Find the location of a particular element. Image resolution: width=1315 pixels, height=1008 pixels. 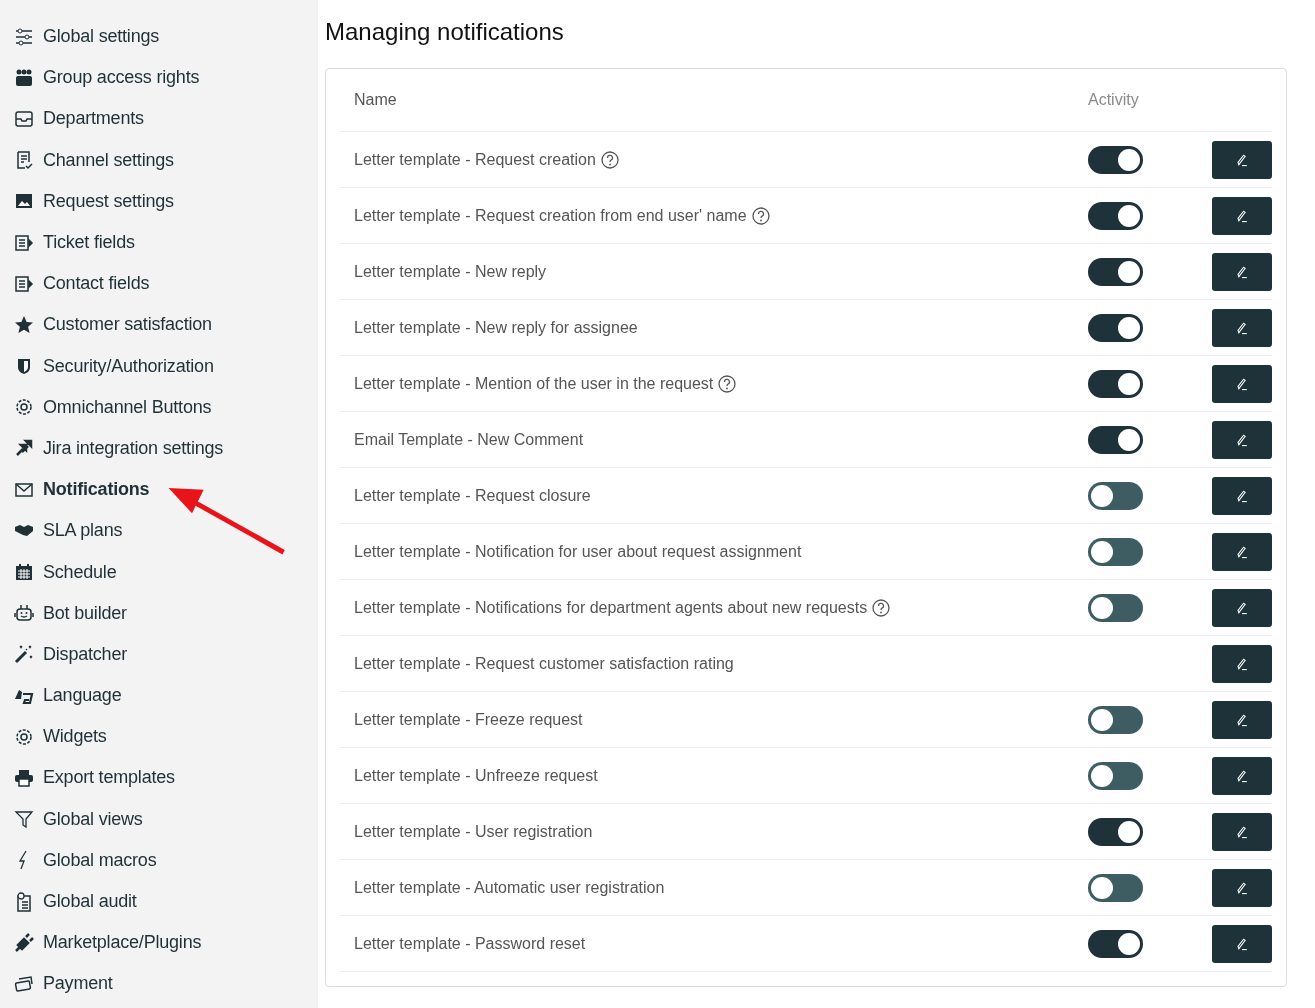

template-name: Letter template - User registration is located at coordinates (473, 831).